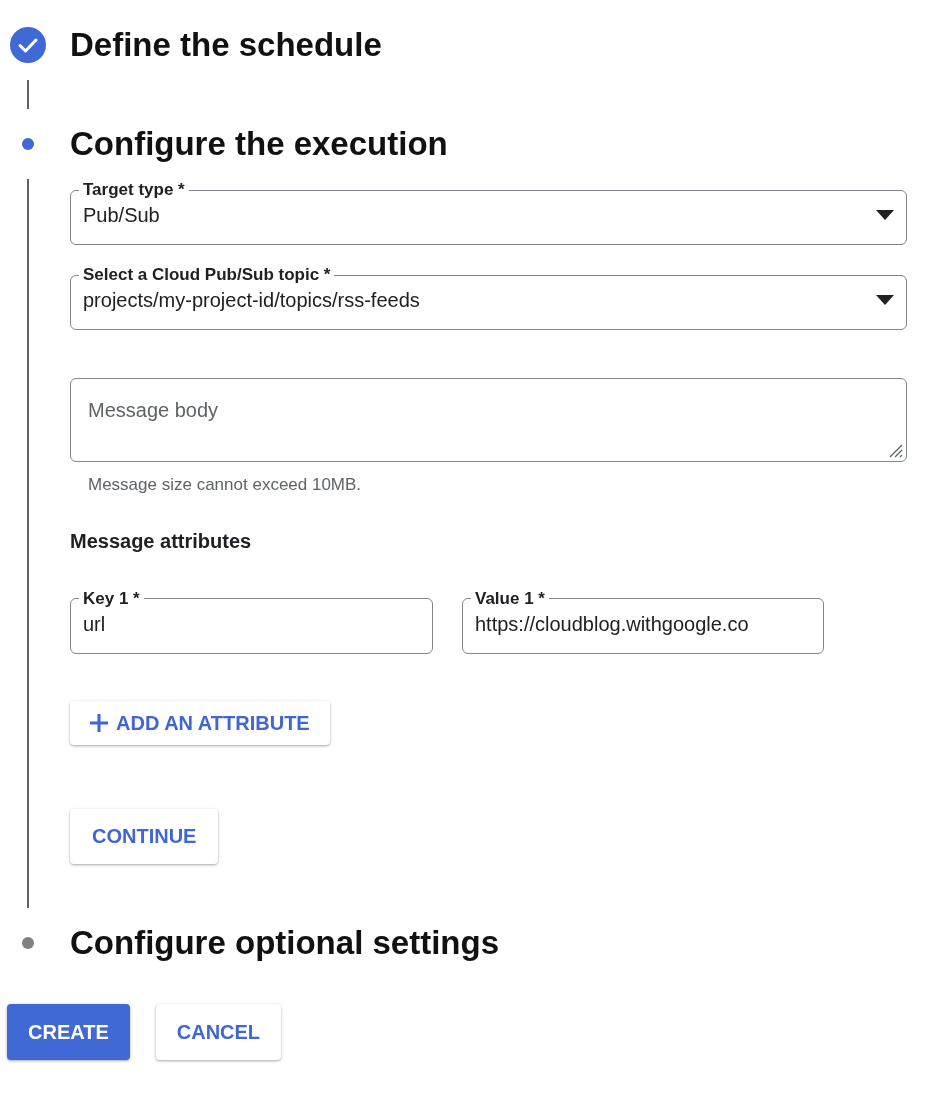  Describe the element at coordinates (284, 942) in the screenshot. I see `step-title: Configure optional settings` at that location.